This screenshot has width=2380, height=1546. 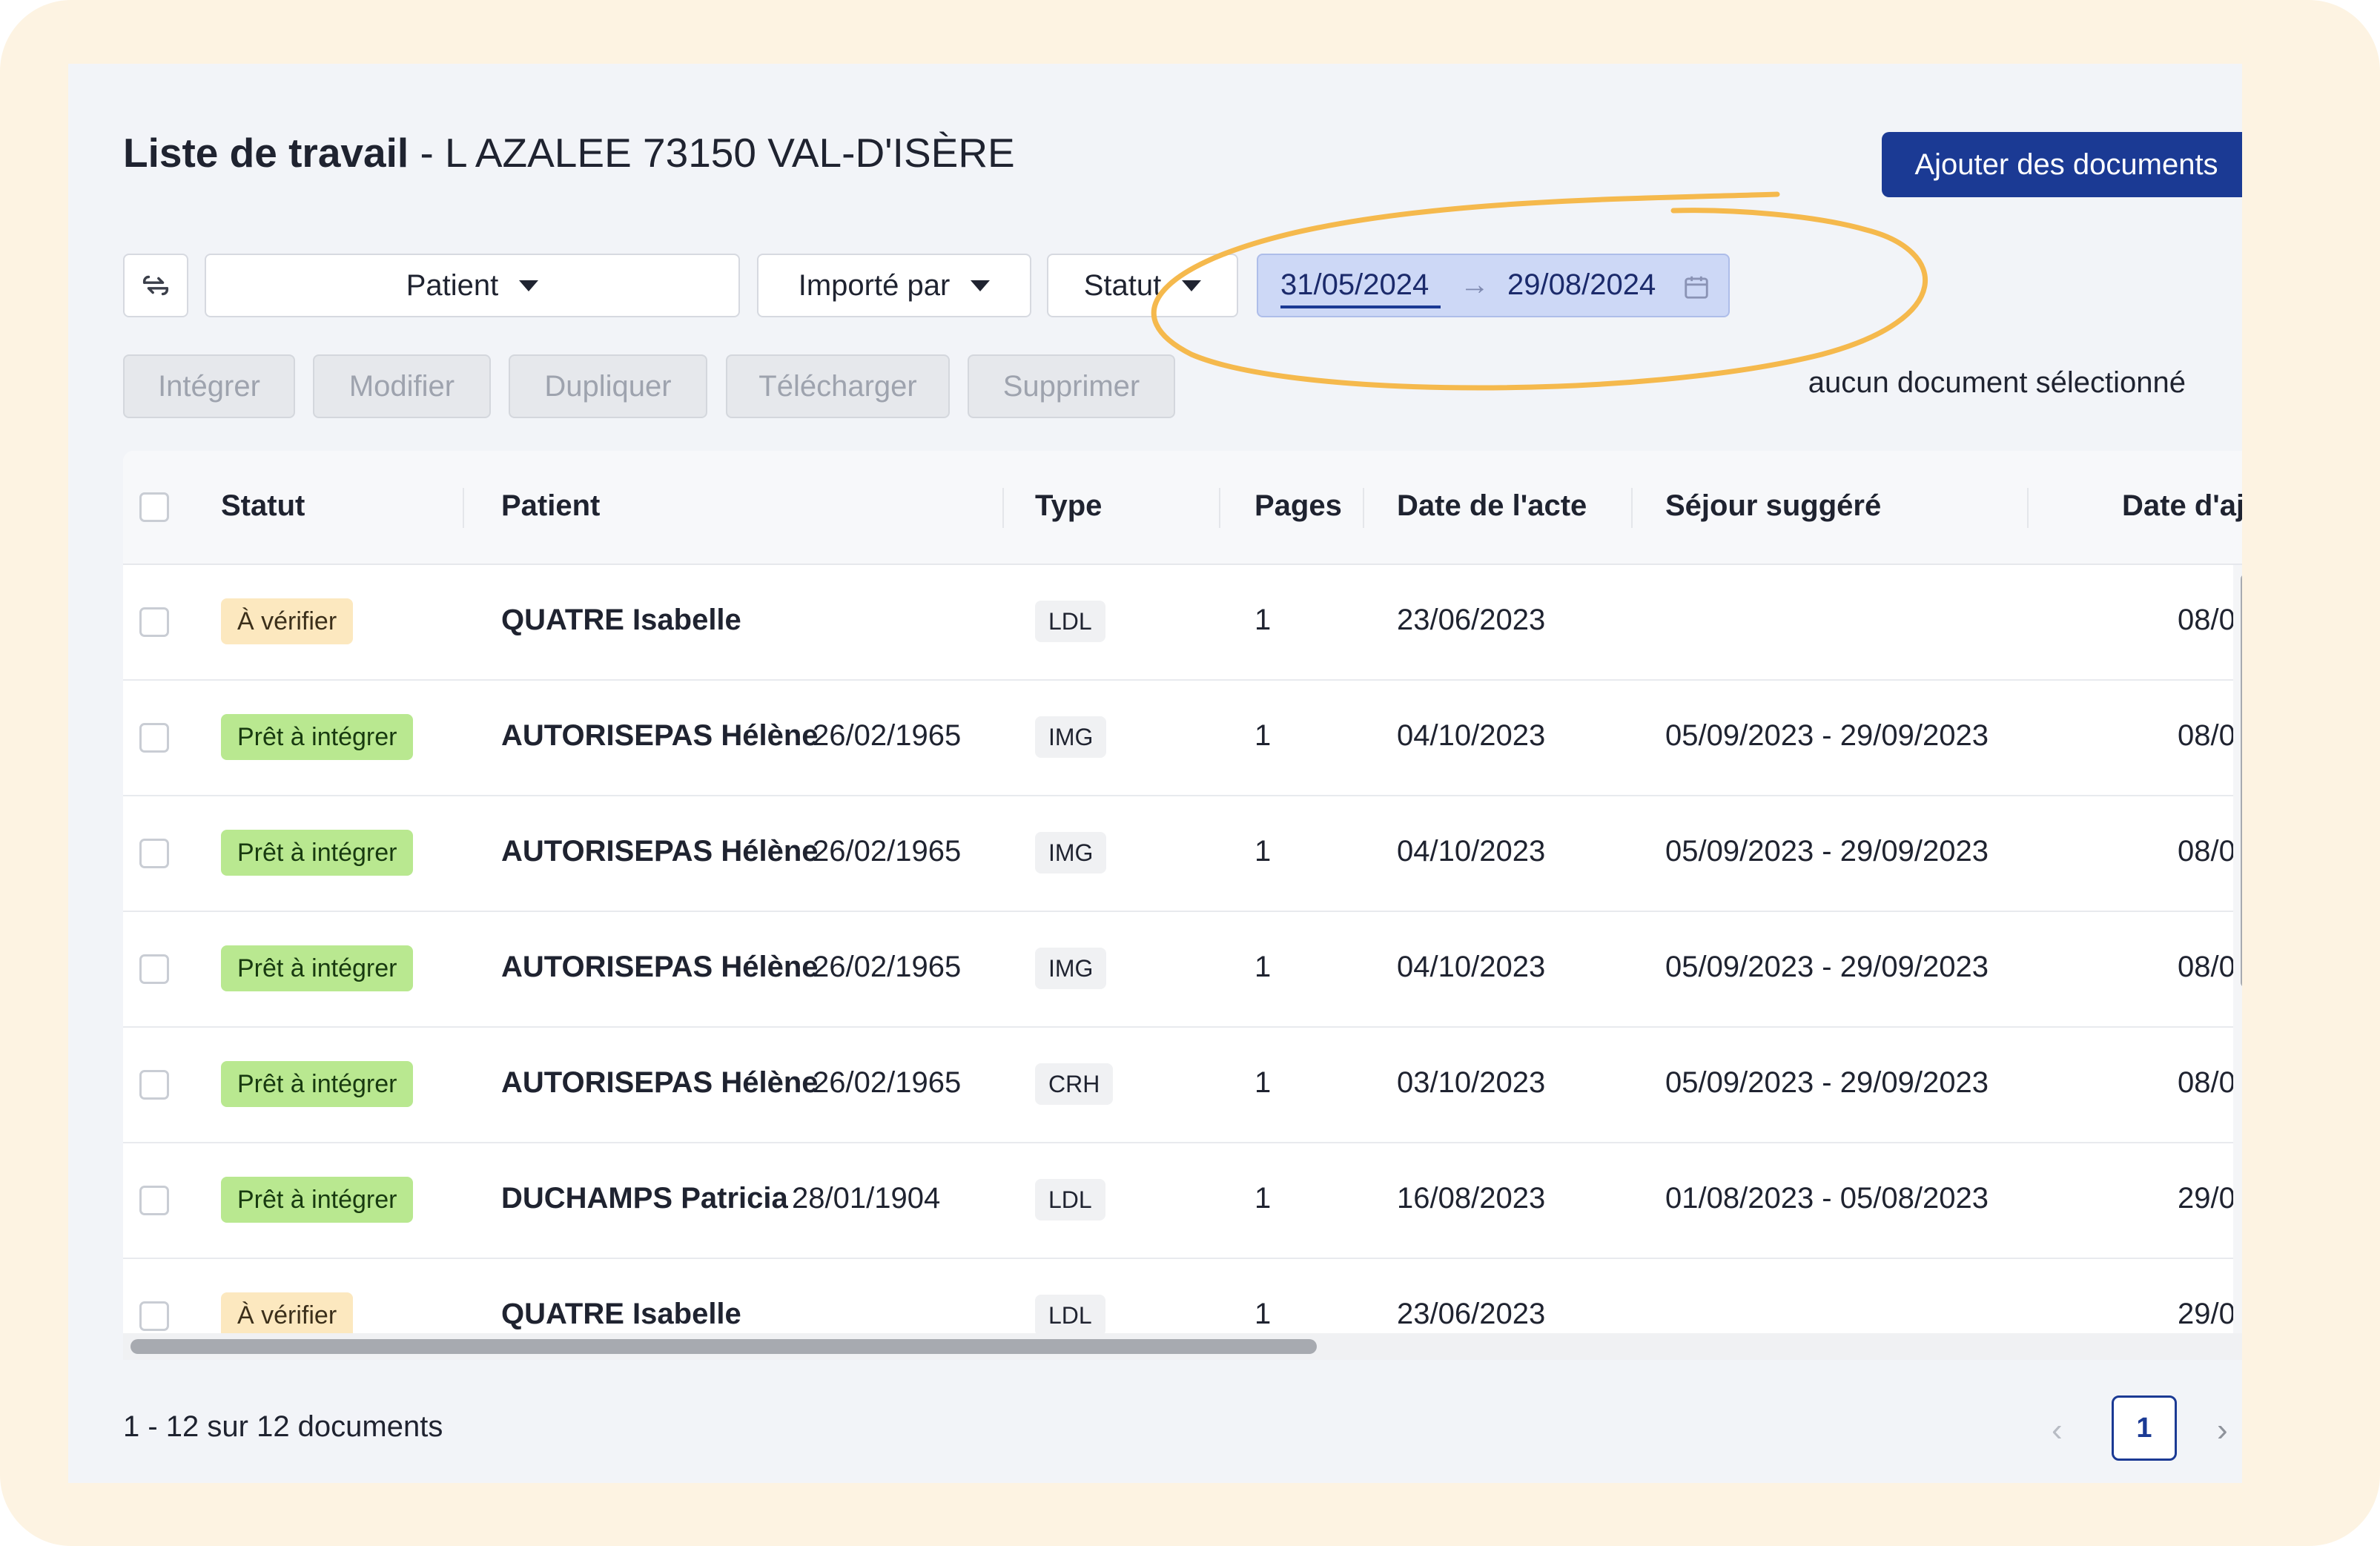 What do you see at coordinates (608, 386) in the screenshot?
I see `duplicate-button: Dupliquer` at bounding box center [608, 386].